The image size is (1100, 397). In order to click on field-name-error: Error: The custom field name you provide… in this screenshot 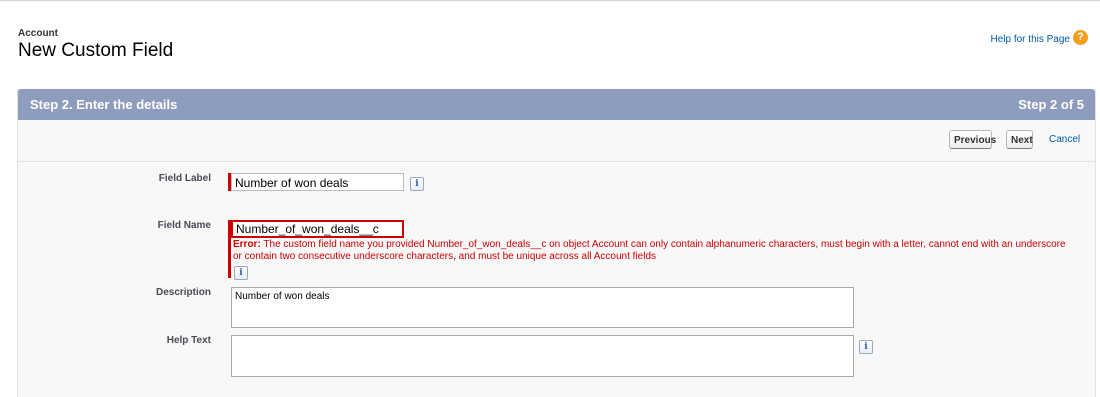, I will do `click(653, 251)`.